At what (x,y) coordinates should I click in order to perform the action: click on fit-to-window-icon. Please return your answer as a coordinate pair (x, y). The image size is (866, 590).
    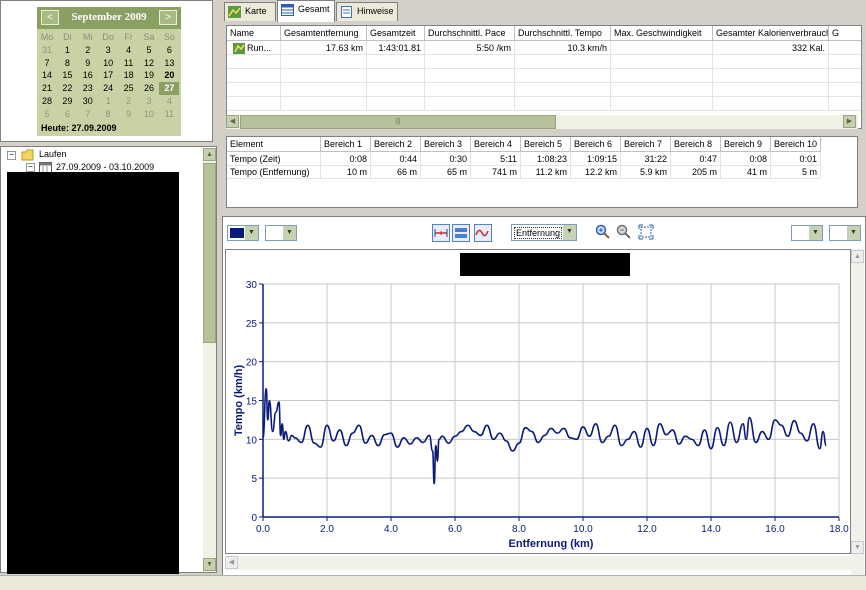
    Looking at the image, I should click on (646, 232).